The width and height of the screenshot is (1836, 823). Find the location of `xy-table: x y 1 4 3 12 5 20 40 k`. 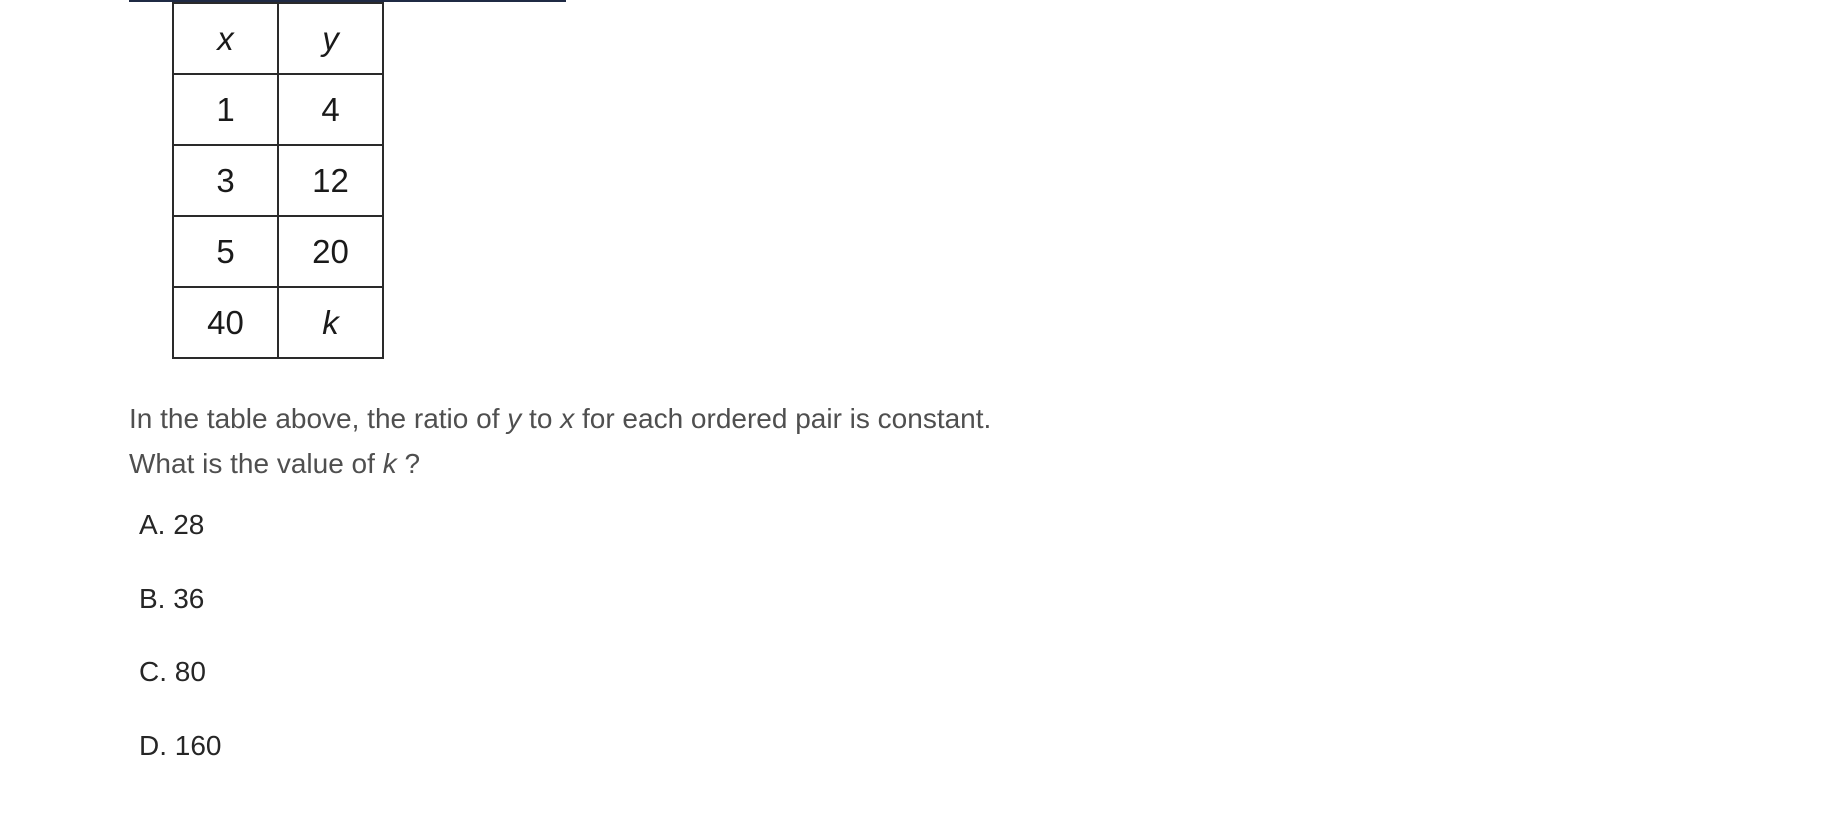

xy-table: x y 1 4 3 12 5 20 40 k is located at coordinates (278, 180).